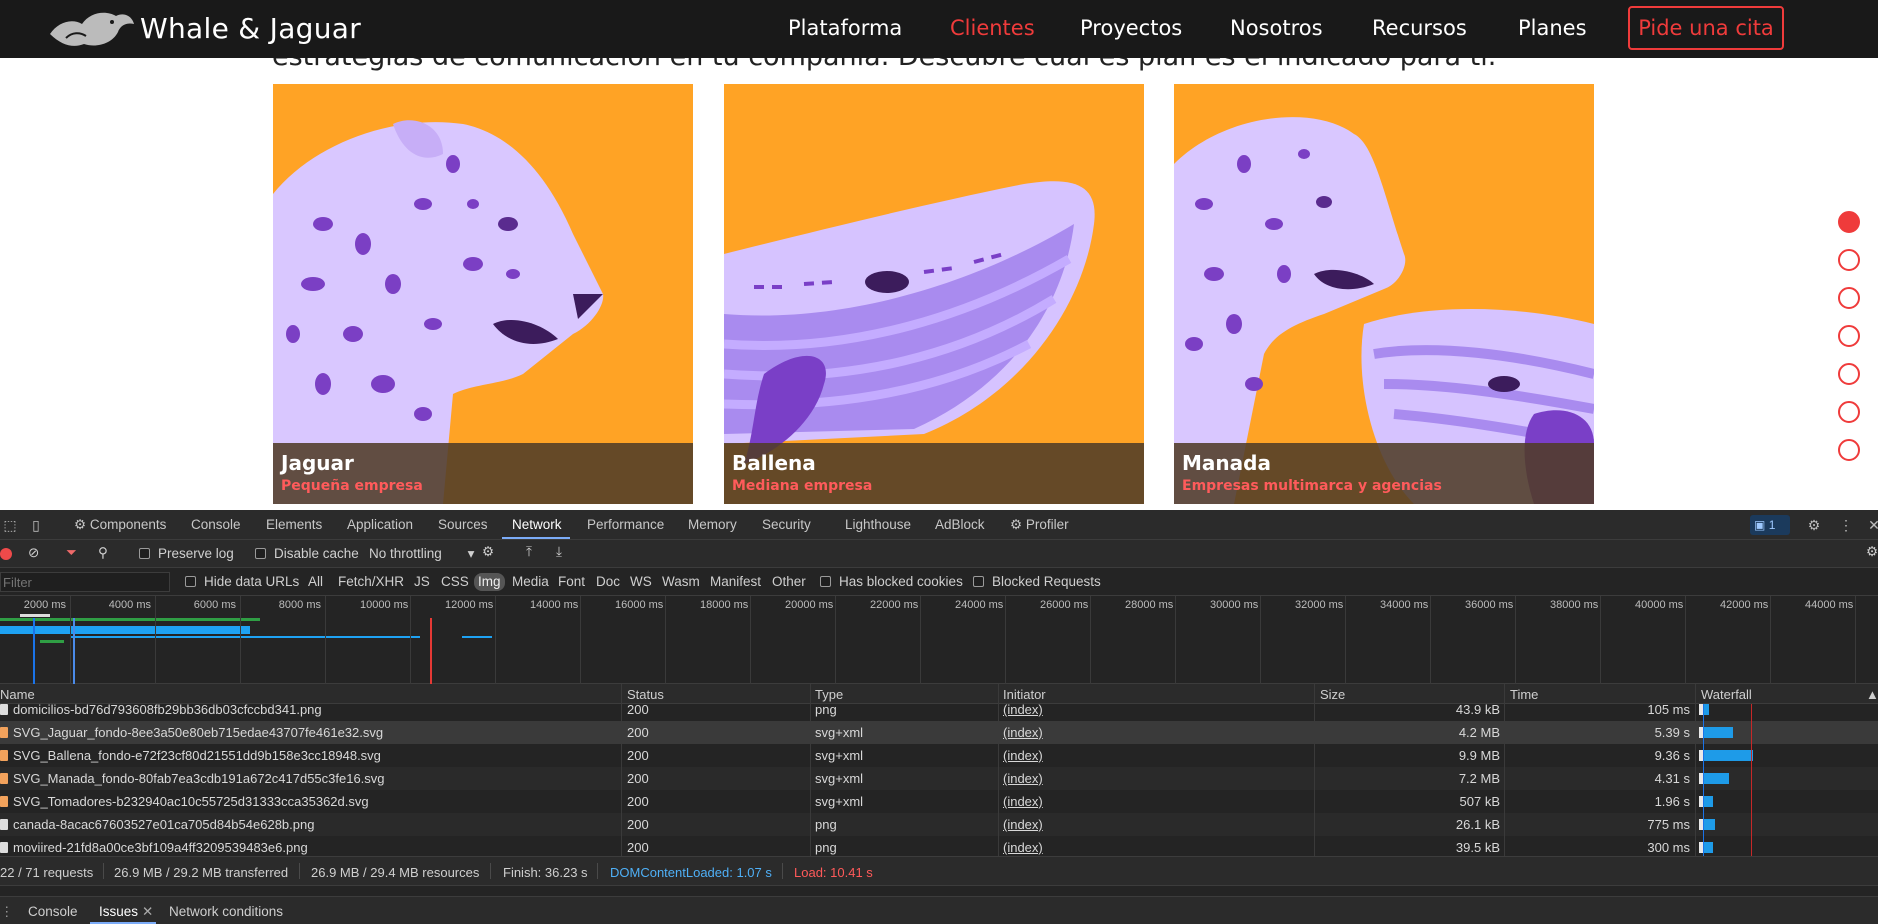  Describe the element at coordinates (786, 524) in the screenshot. I see `tab-security: Security` at that location.